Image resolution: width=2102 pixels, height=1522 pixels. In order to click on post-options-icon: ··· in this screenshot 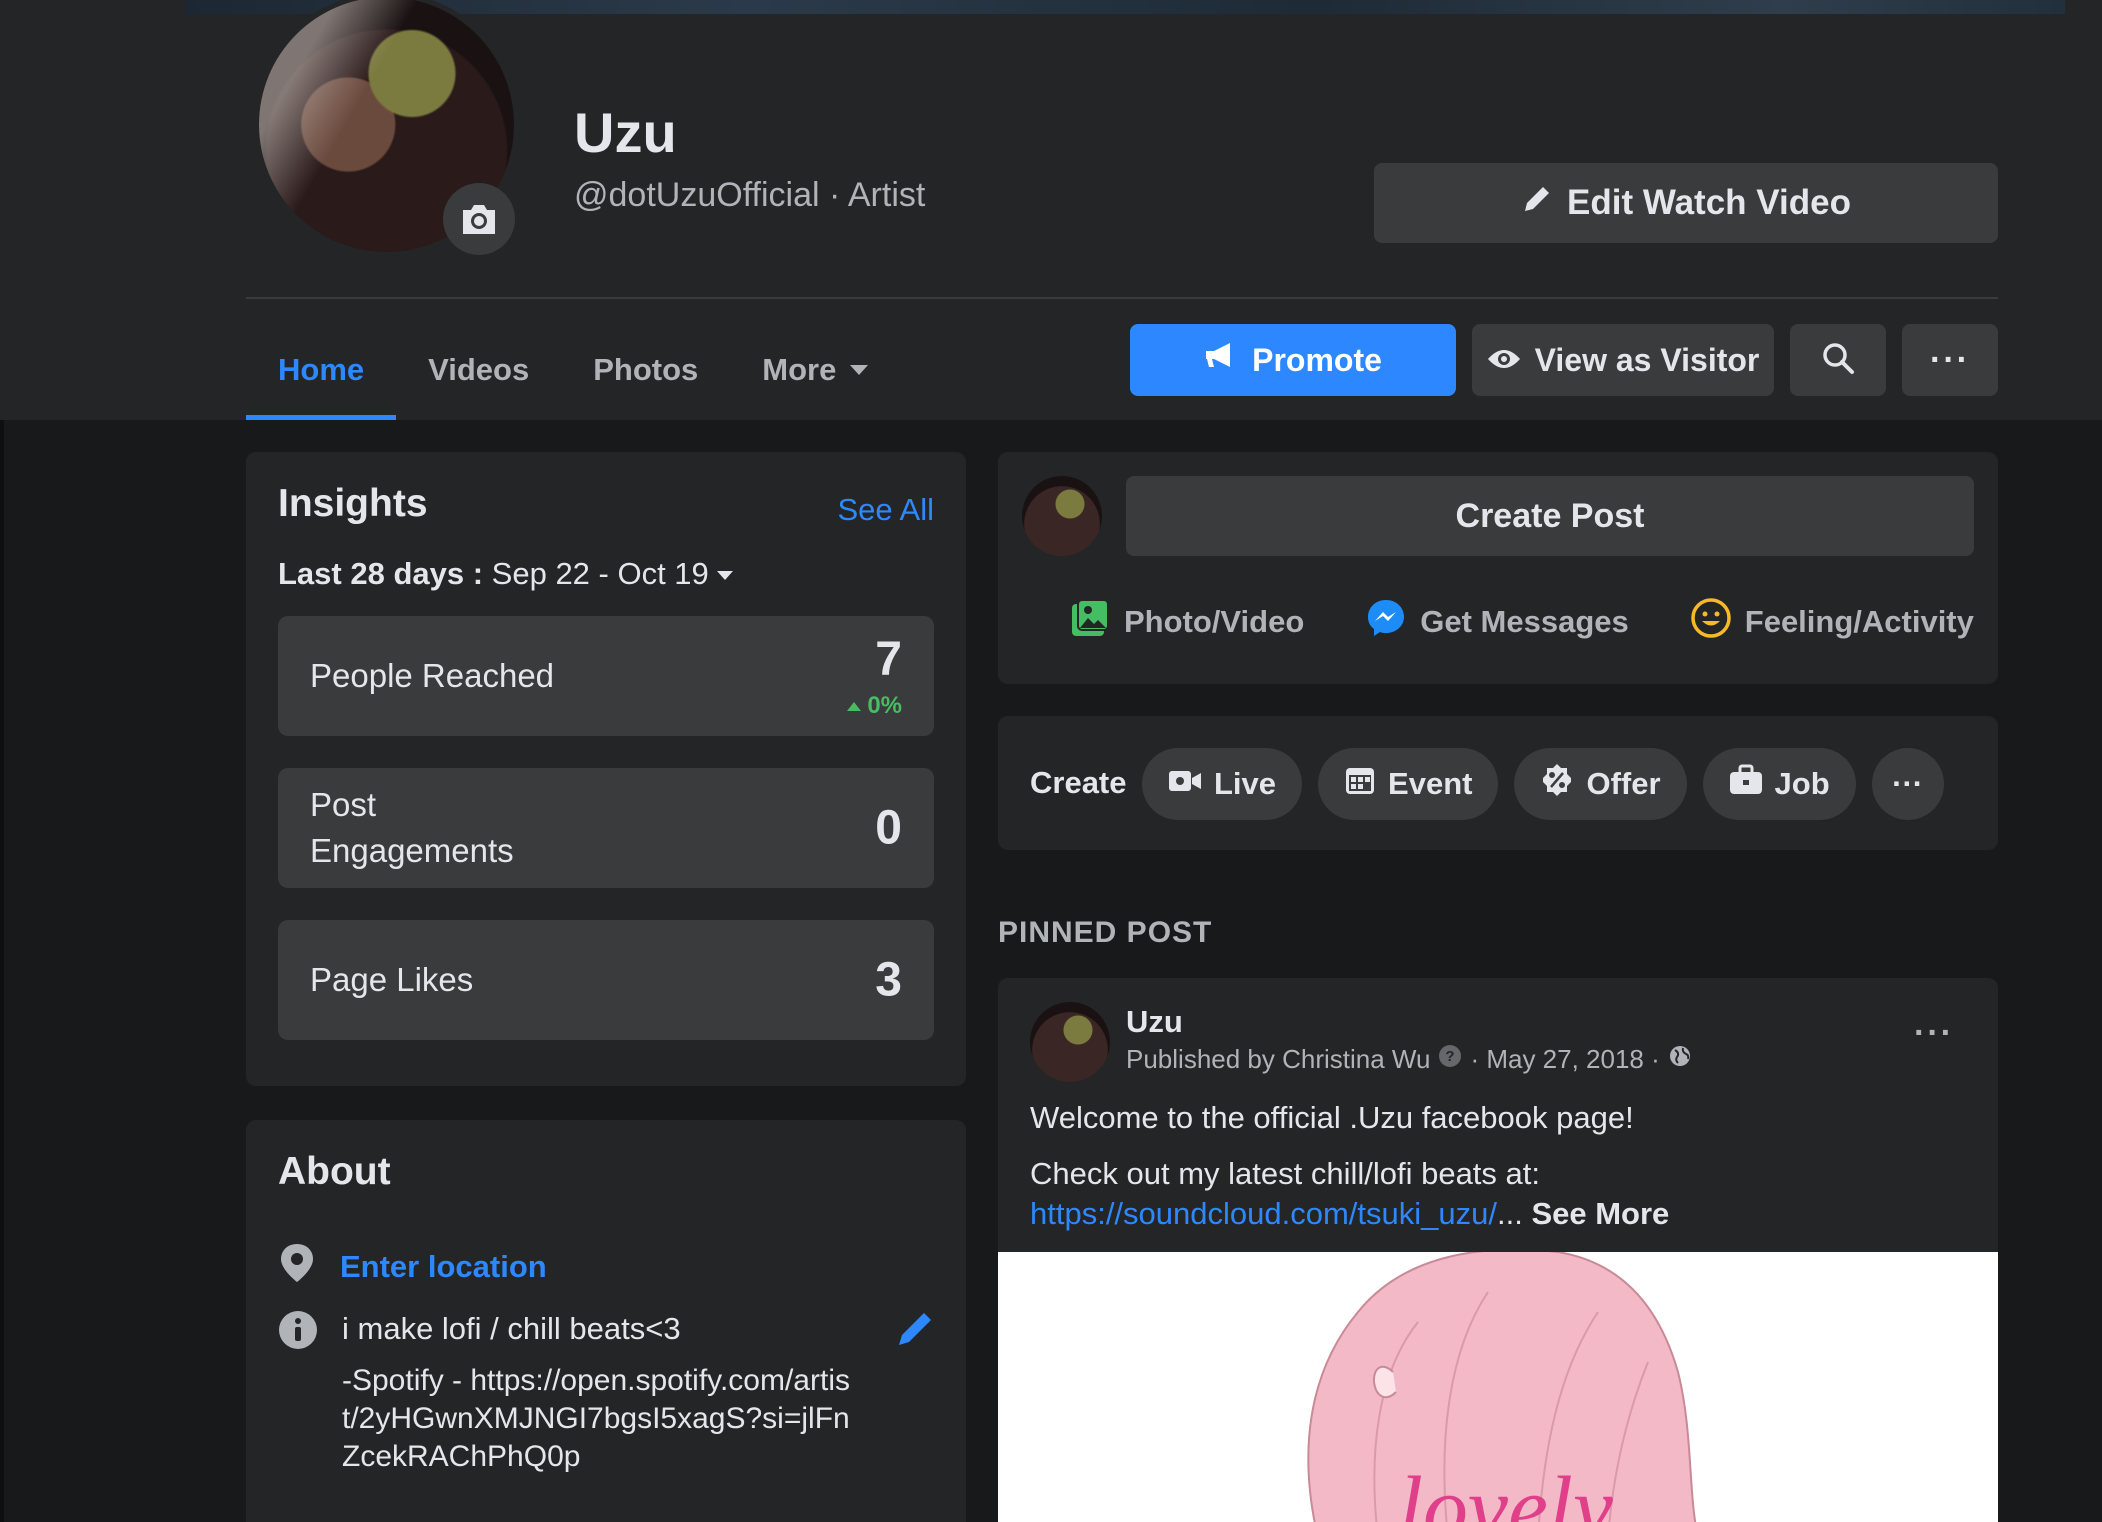, I will do `click(1934, 1033)`.